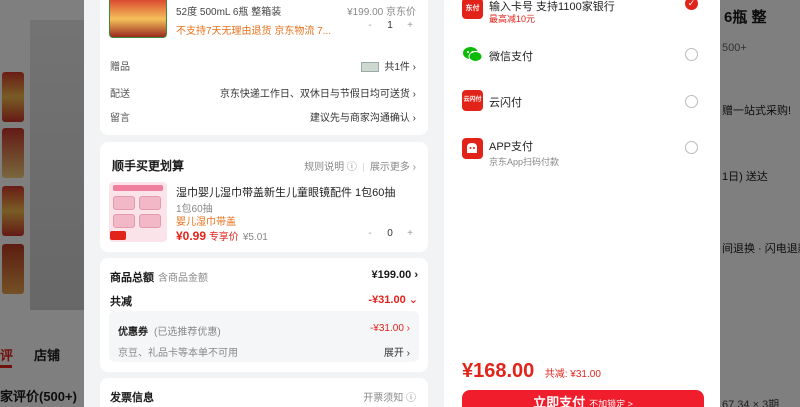 The height and width of the screenshot is (407, 800). I want to click on product-image, so click(138, 19).